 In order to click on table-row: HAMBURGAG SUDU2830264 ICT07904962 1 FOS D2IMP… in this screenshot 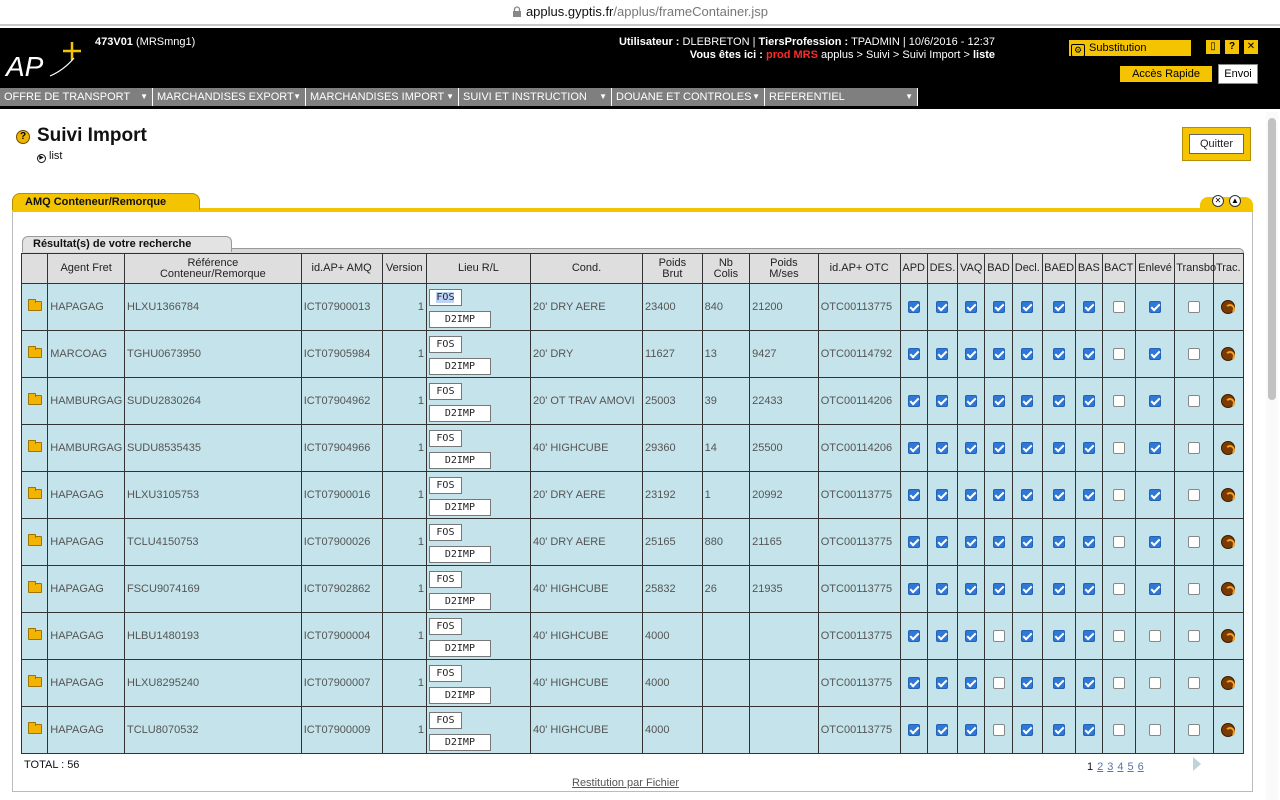, I will do `click(632, 401)`.